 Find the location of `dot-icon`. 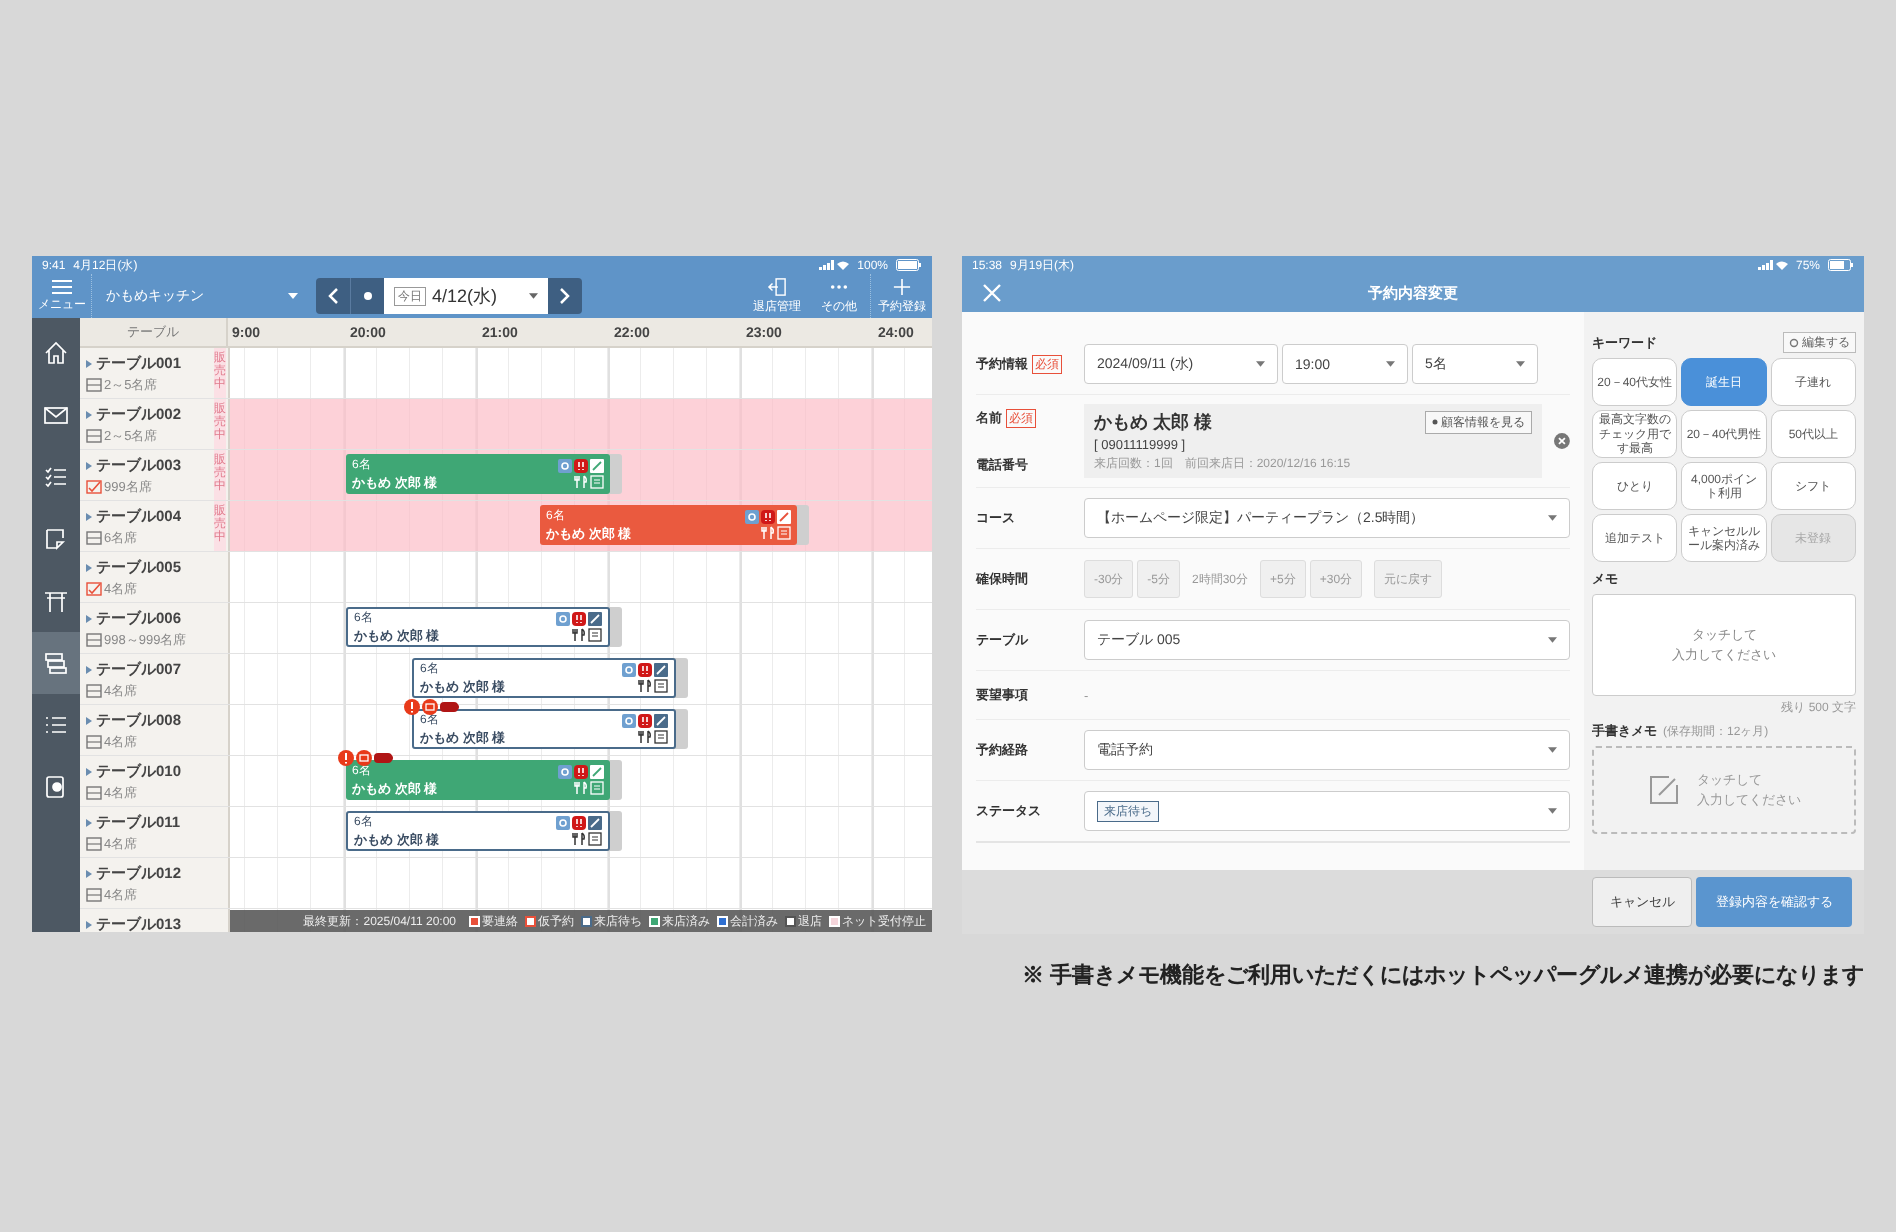

dot-icon is located at coordinates (367, 296).